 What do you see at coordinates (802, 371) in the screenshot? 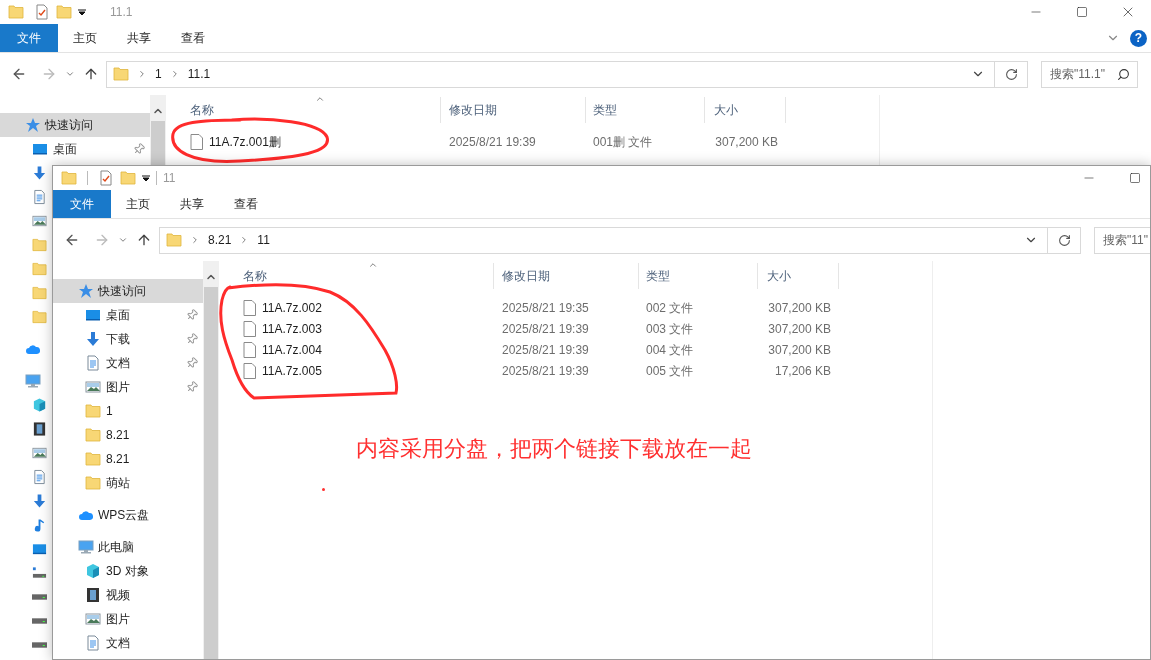
I see `table-cell-text: 17,206 KB` at bounding box center [802, 371].